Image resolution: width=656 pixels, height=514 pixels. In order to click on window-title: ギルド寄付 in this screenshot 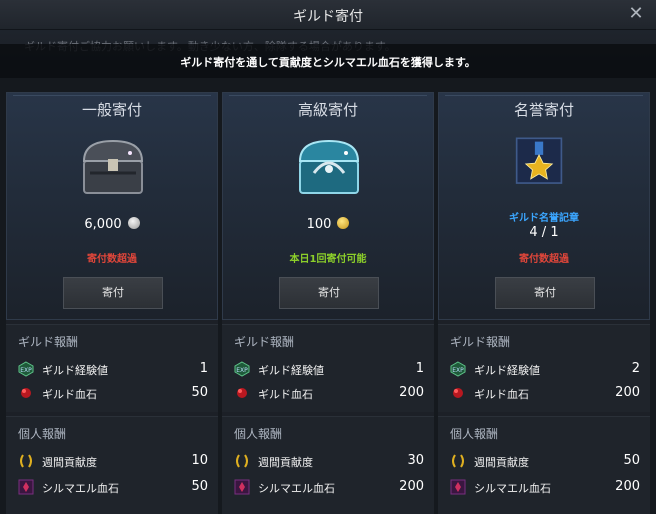, I will do `click(328, 17)`.